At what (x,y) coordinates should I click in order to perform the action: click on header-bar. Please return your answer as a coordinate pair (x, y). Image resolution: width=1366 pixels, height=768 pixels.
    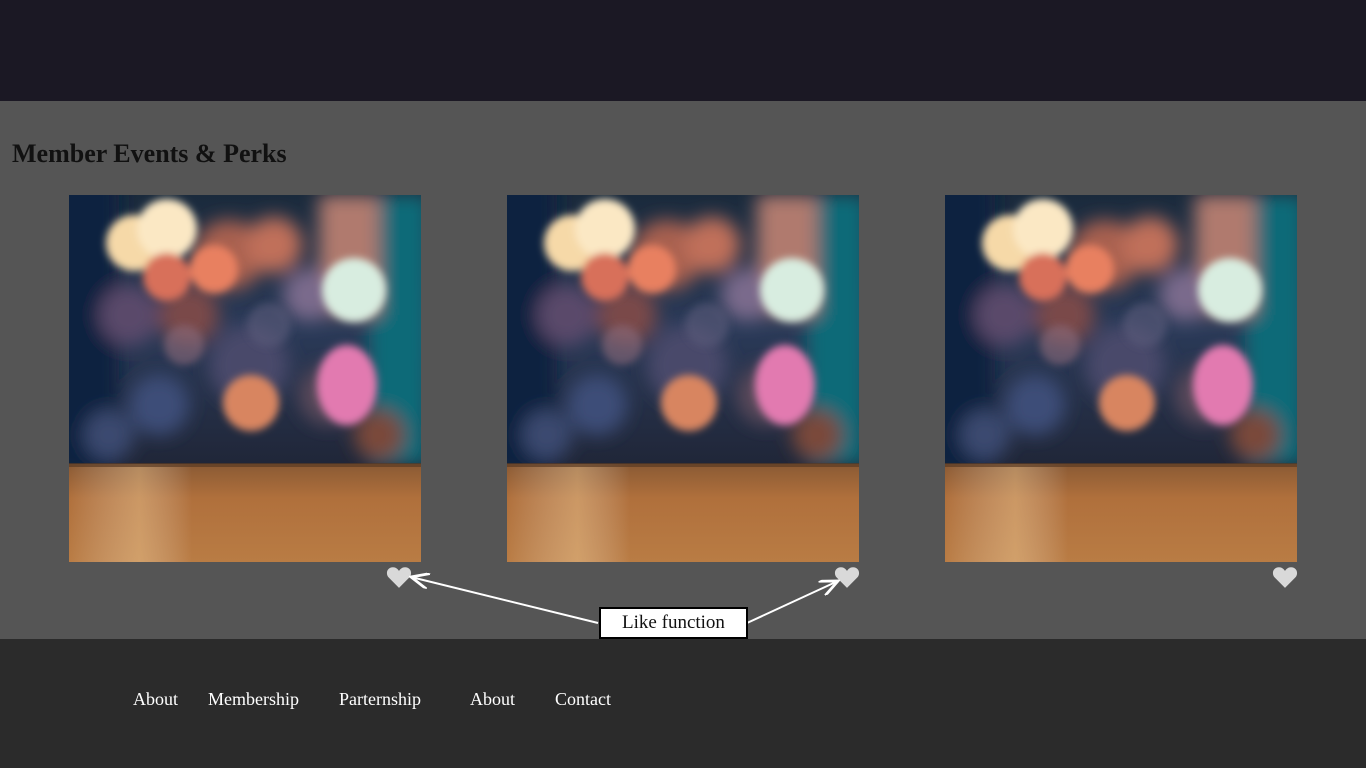
    Looking at the image, I should click on (683, 50).